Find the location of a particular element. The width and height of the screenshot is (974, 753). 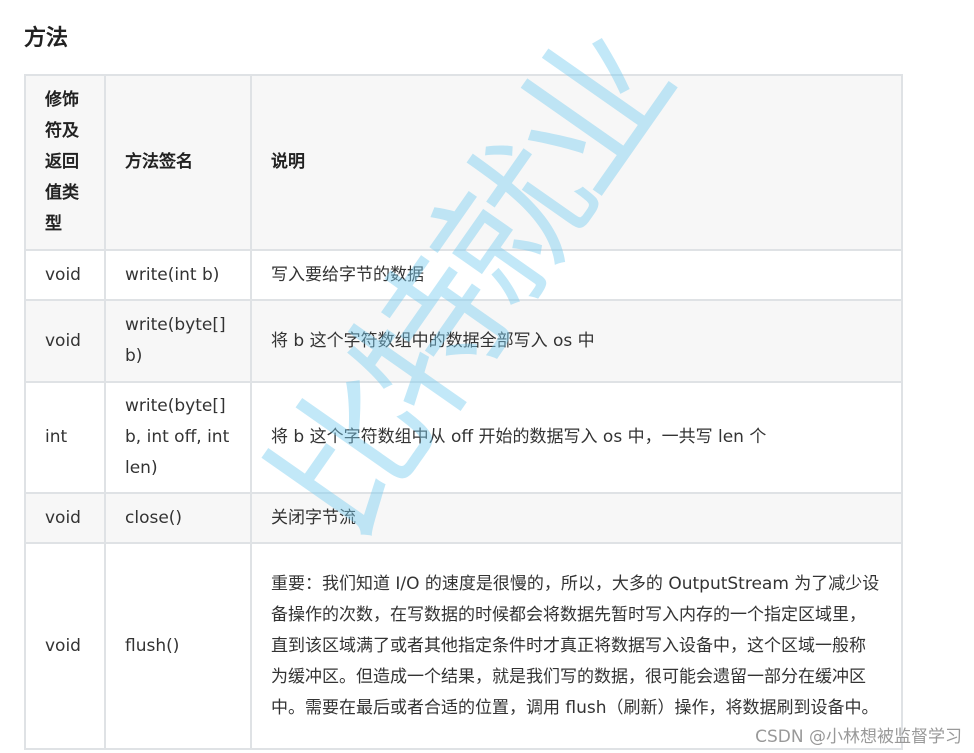

table-row: void close() 关闭字节流 is located at coordinates (463, 518).